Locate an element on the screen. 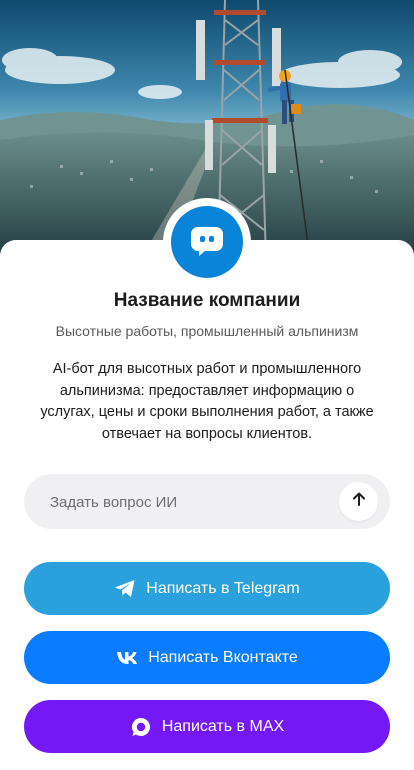  chat-bot-icon is located at coordinates (207, 242).